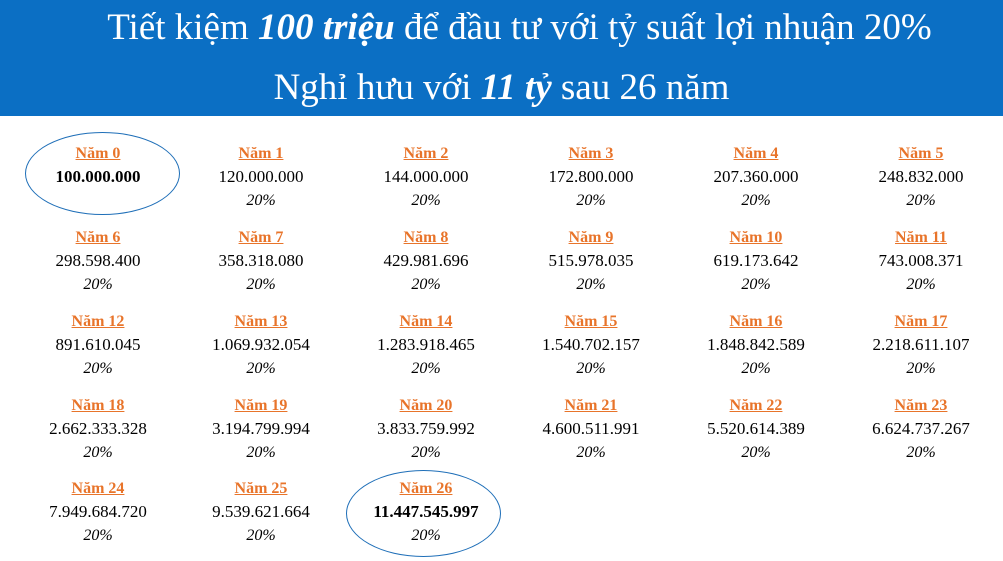 This screenshot has height=561, width=1003. I want to click on year-label: Năm 23, so click(921, 406).